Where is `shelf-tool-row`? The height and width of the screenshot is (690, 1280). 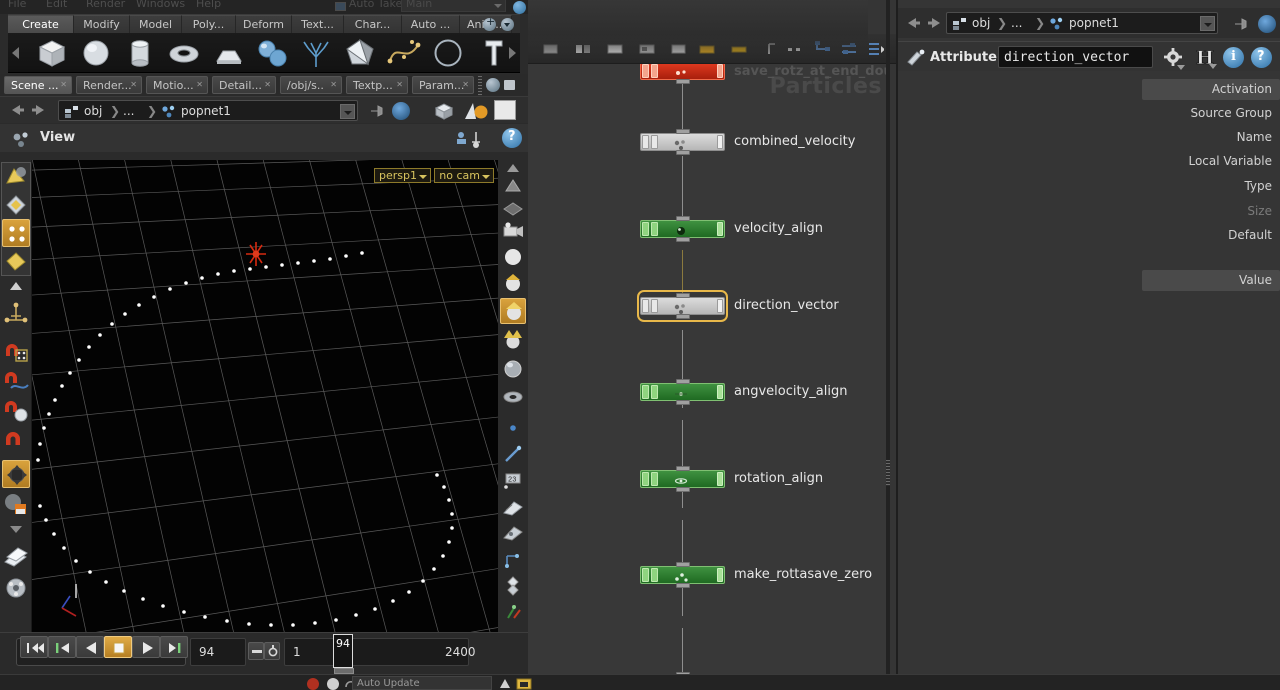
shelf-tool-row is located at coordinates (264, 53).